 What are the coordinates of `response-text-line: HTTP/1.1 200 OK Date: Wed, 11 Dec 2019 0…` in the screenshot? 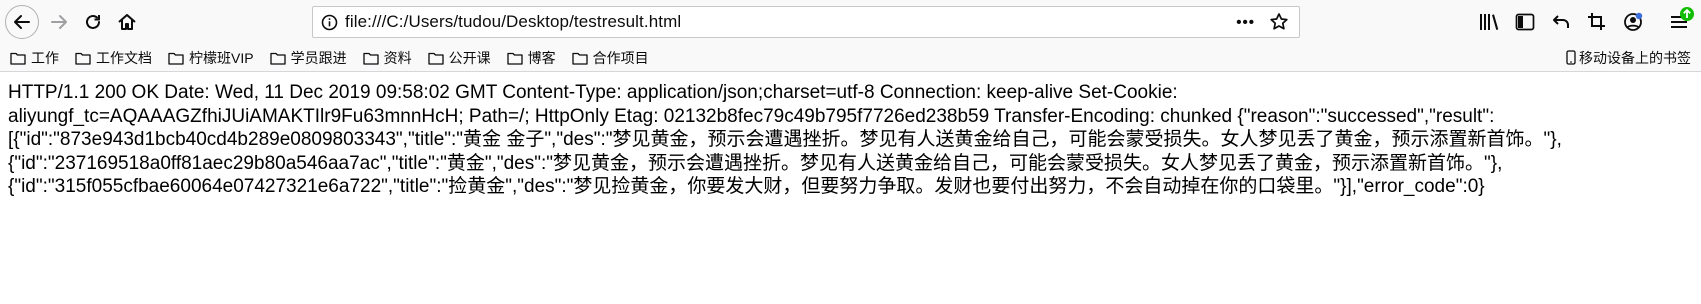 It's located at (593, 92).